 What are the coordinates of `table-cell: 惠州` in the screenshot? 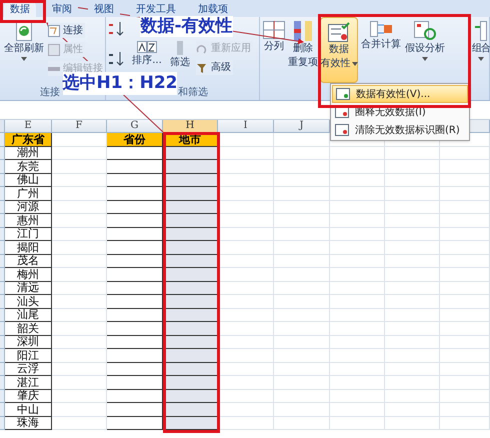 It's located at (28, 221).